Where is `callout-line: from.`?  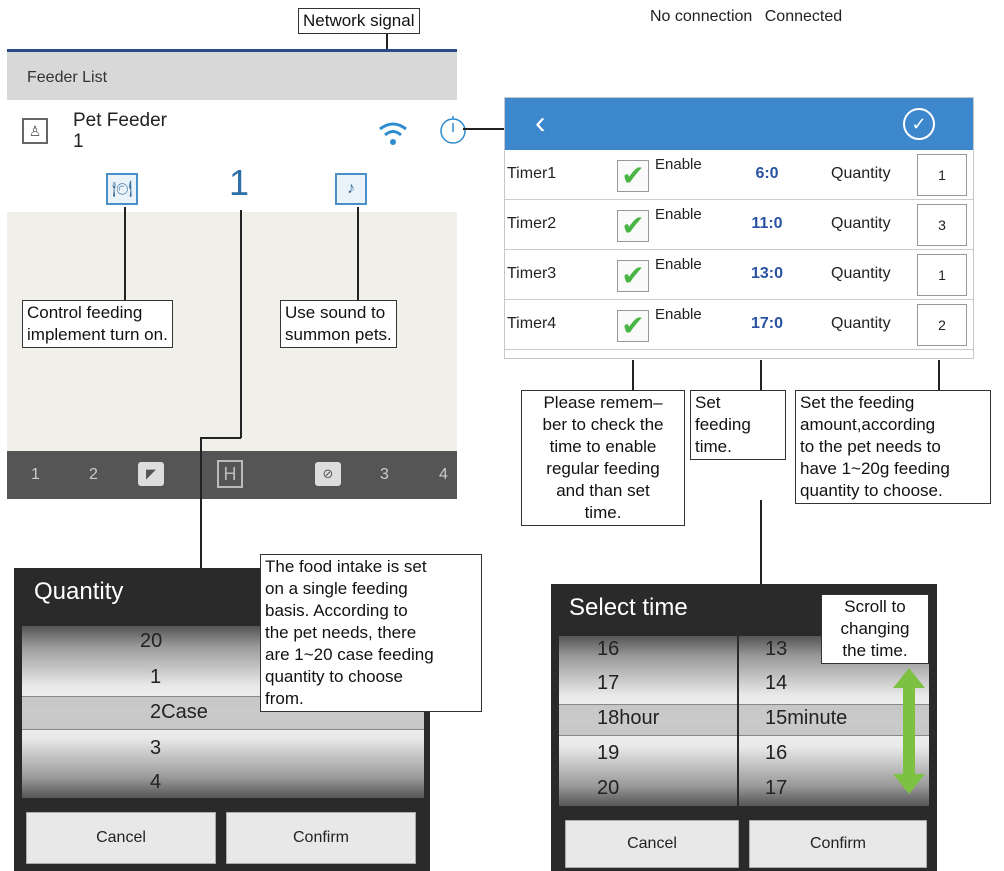
callout-line: from. is located at coordinates (284, 698).